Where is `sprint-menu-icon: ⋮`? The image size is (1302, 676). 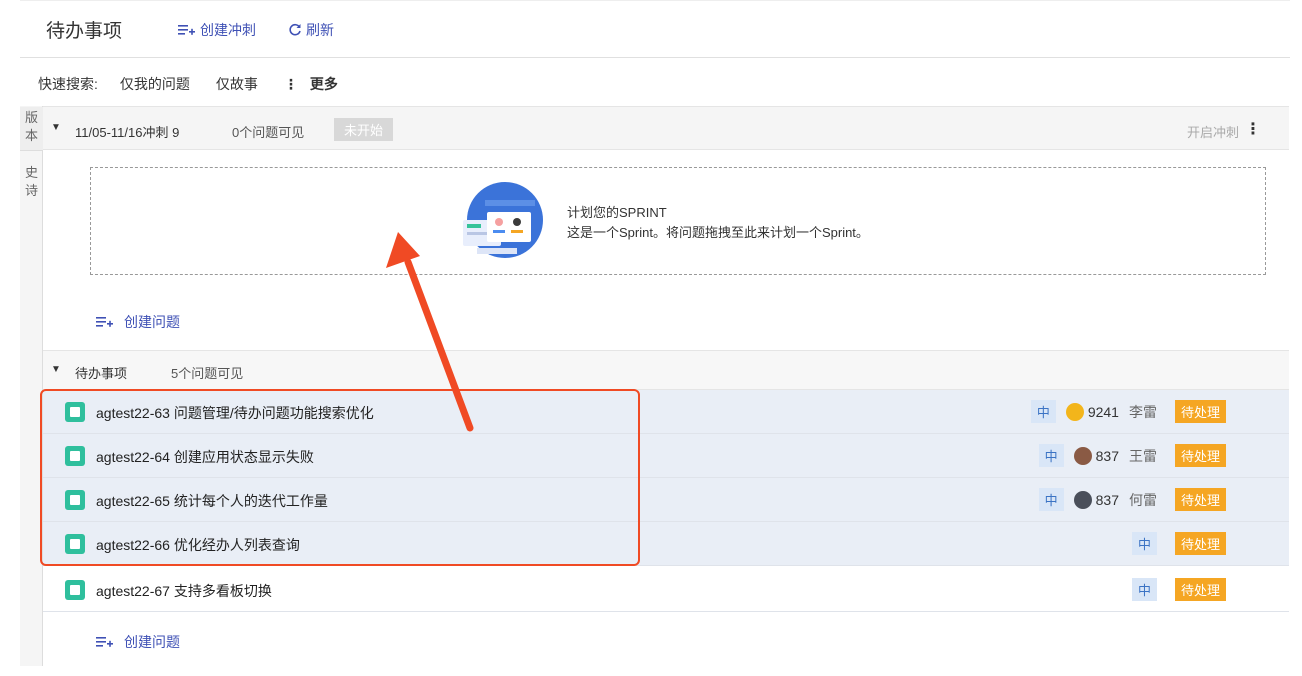
sprint-menu-icon: ⋮ is located at coordinates (1253, 129).